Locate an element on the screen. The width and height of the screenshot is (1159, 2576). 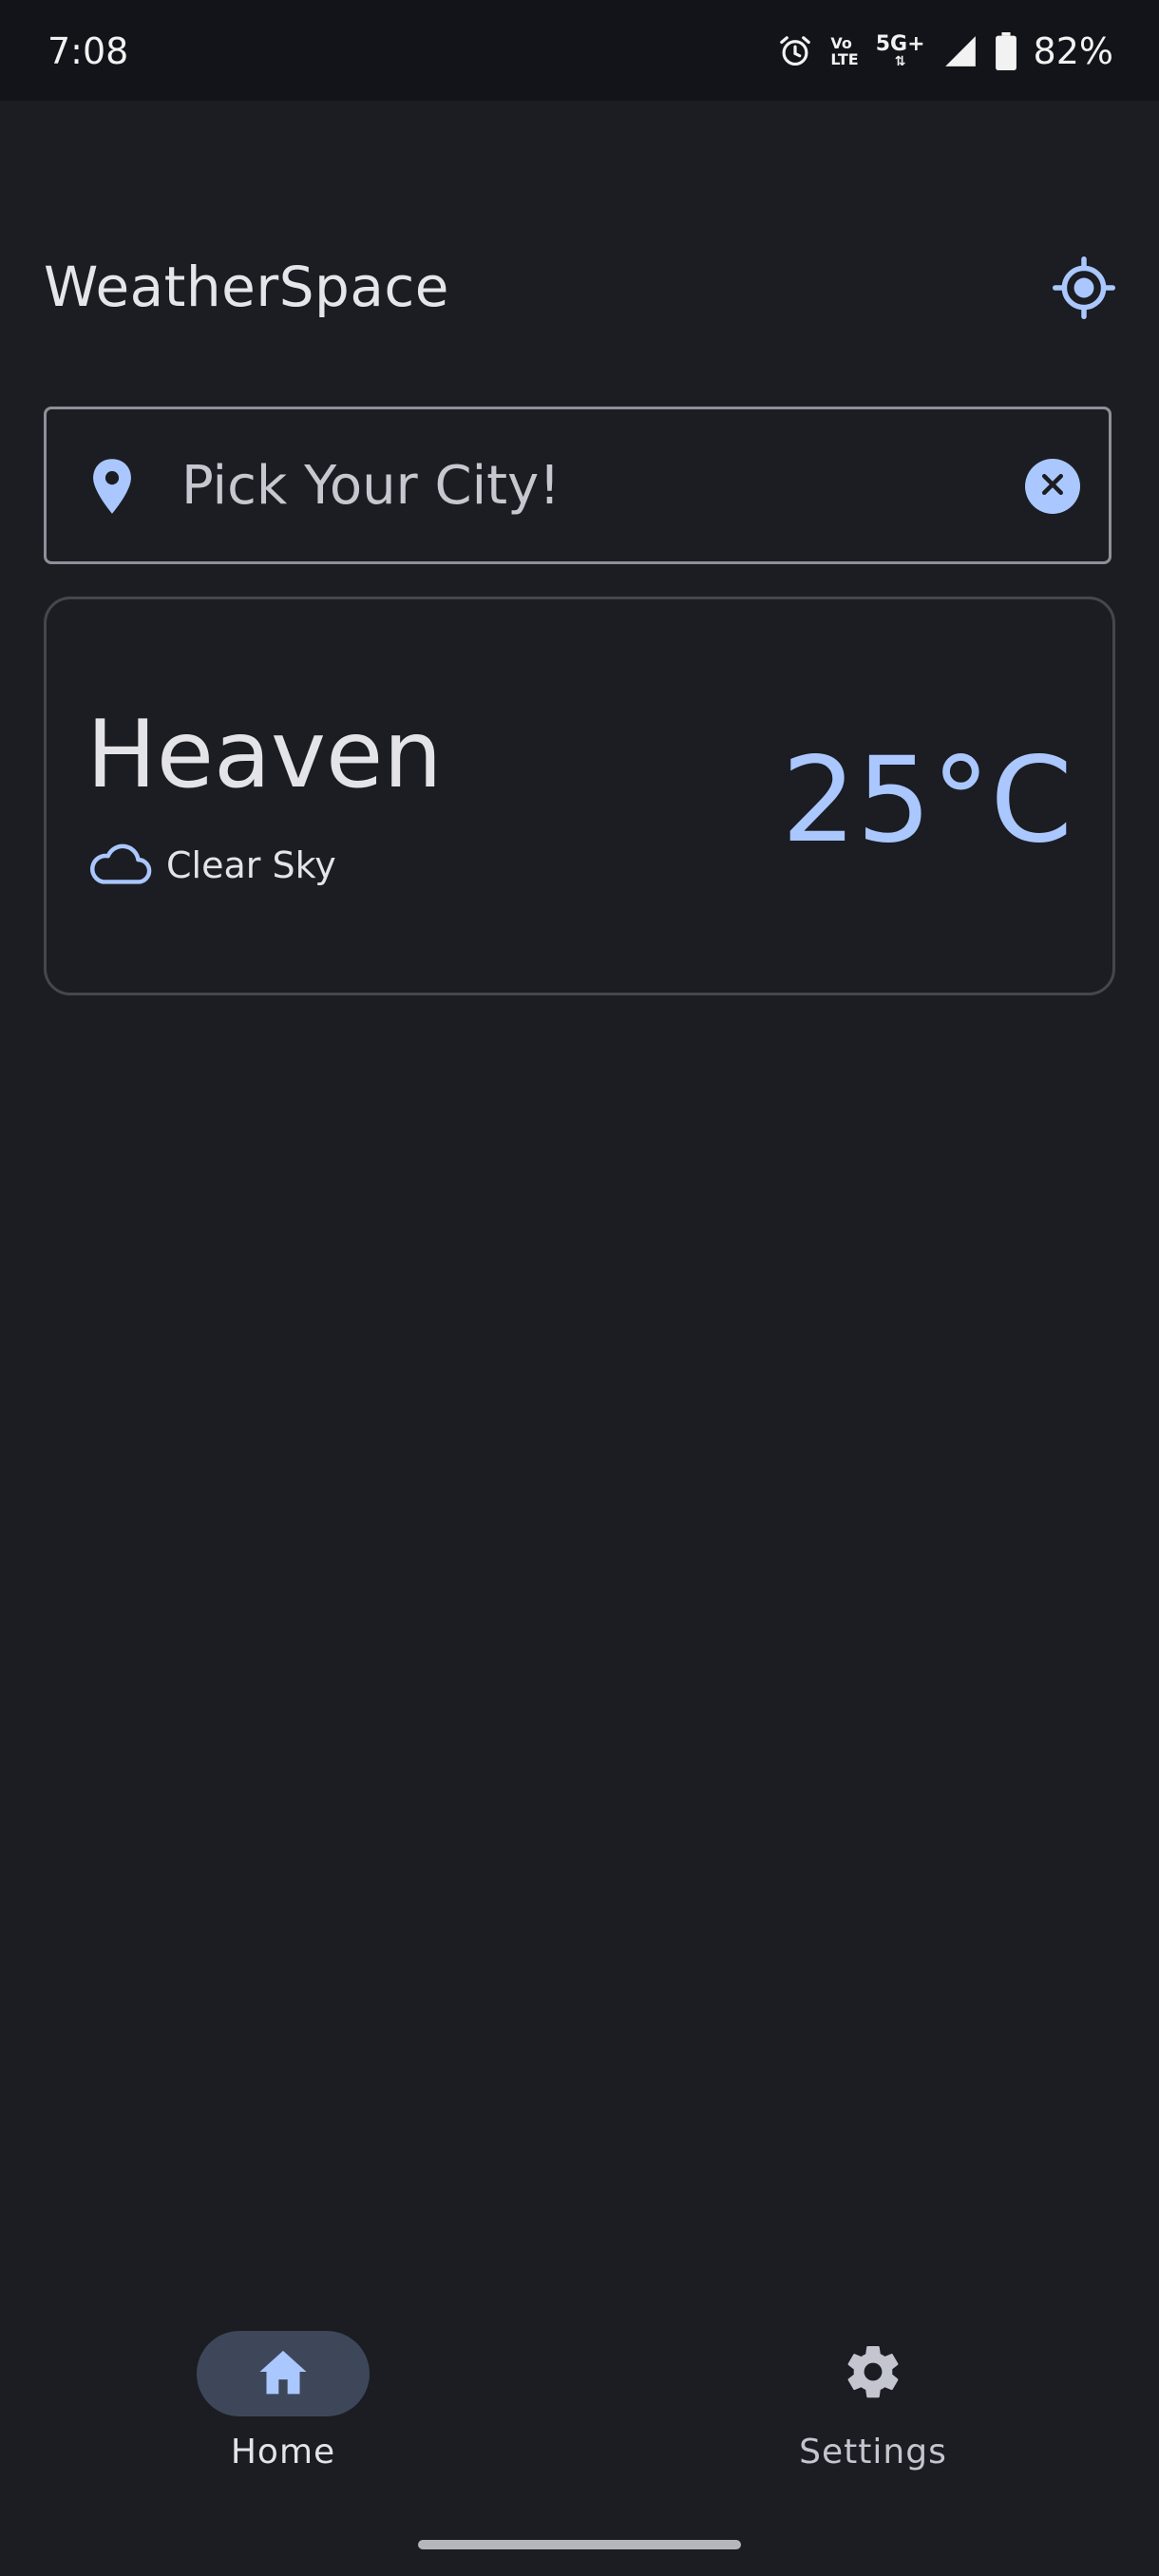
signal-icon is located at coordinates (960, 51).